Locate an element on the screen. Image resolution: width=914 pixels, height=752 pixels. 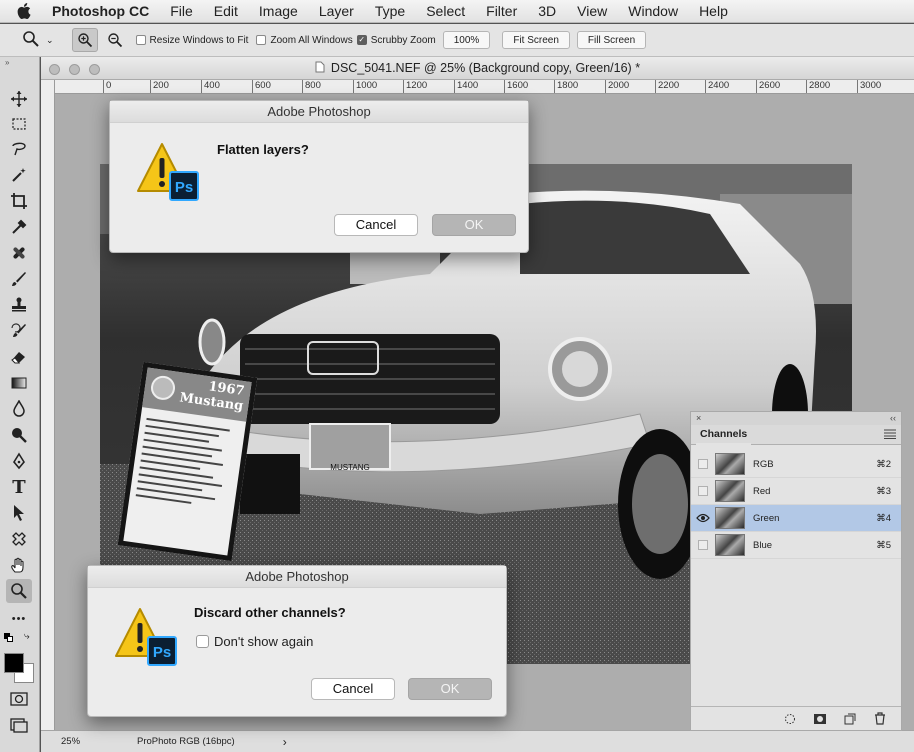
zoom-tool is located at coordinates (19, 591).